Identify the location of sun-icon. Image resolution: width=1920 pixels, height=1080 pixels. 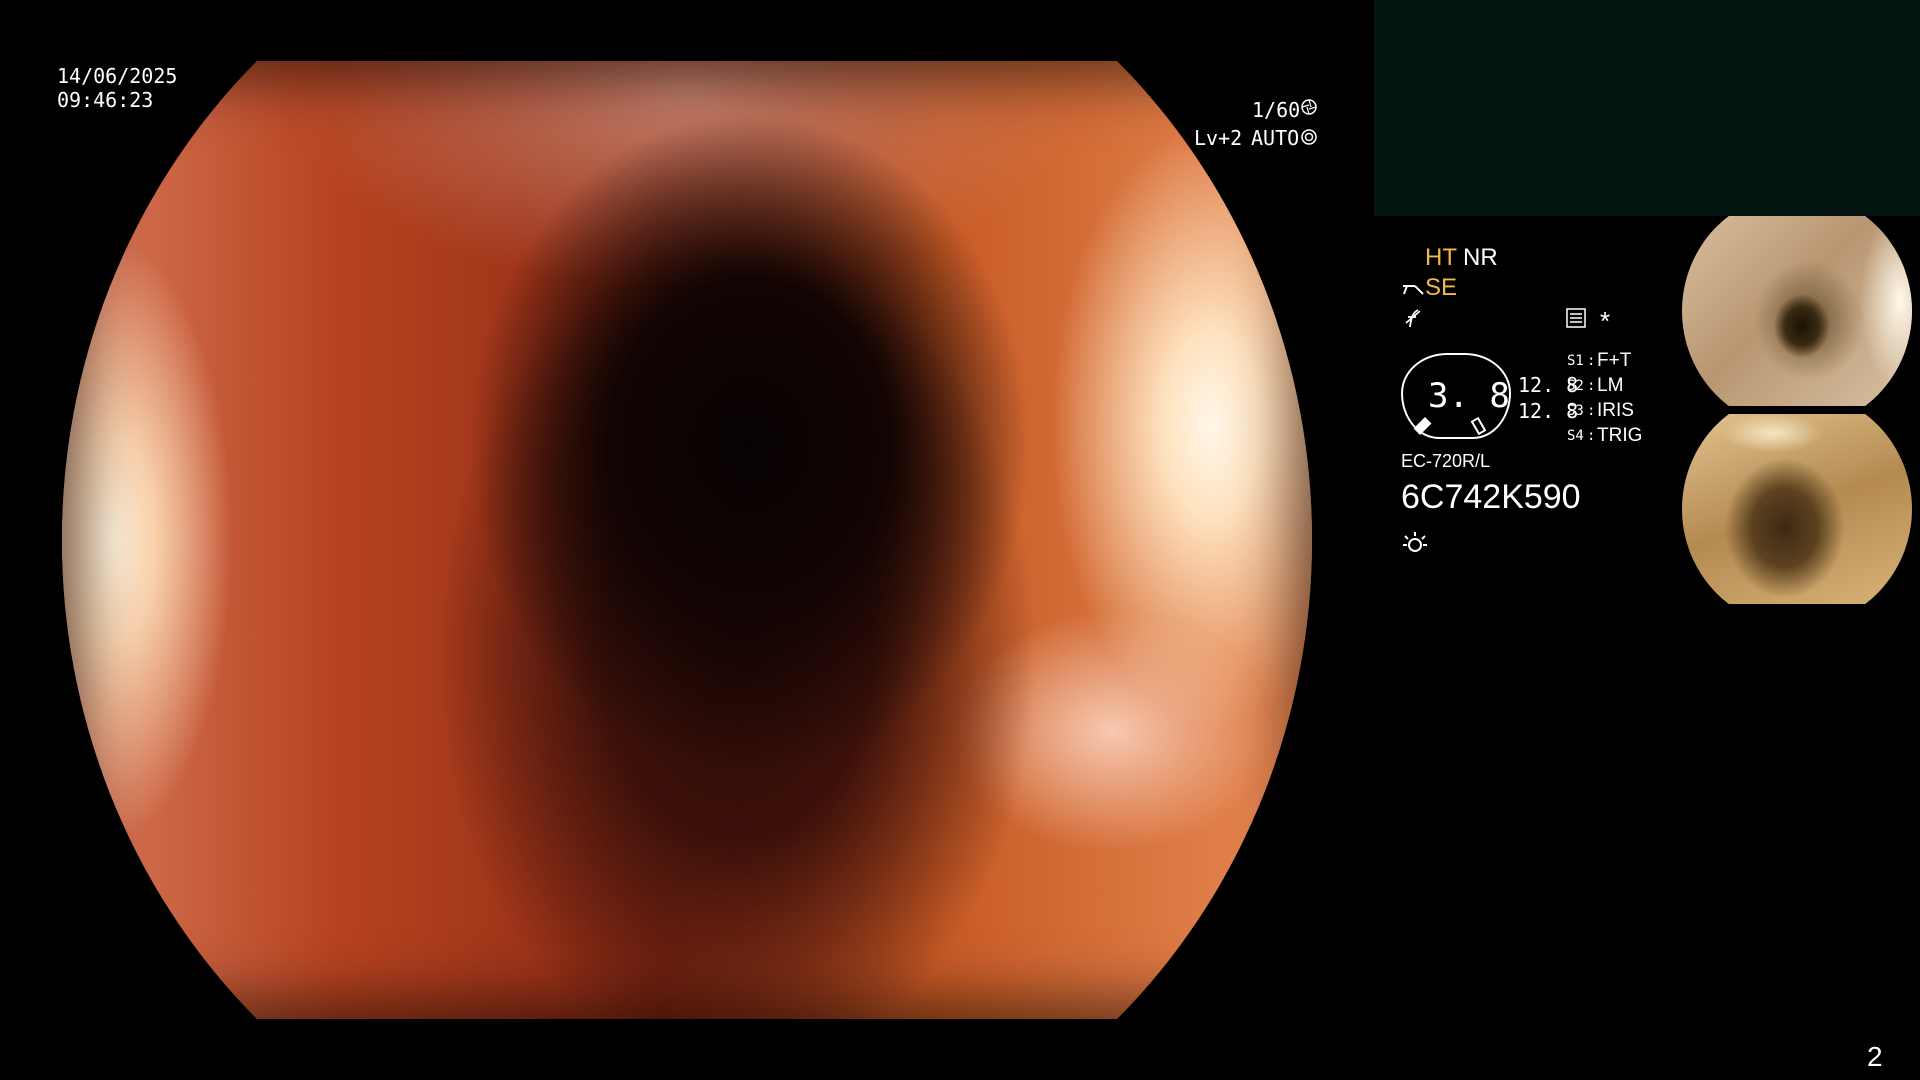
(1415, 544).